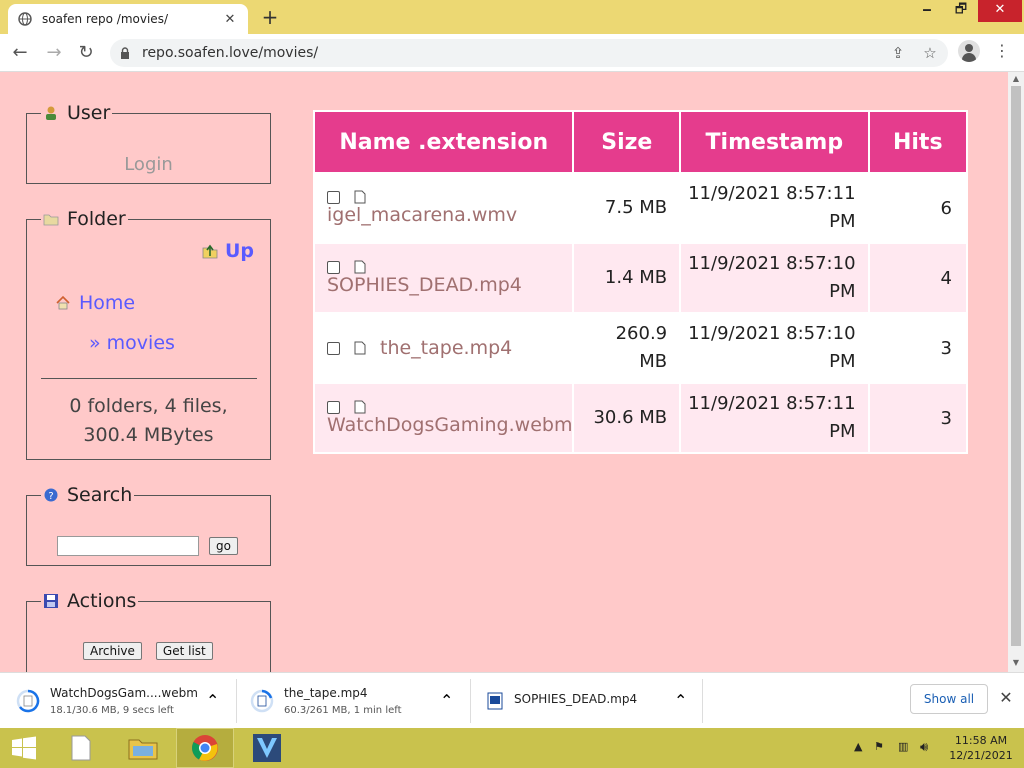  I want to click on window-close-button: ✕, so click(1000, 11).